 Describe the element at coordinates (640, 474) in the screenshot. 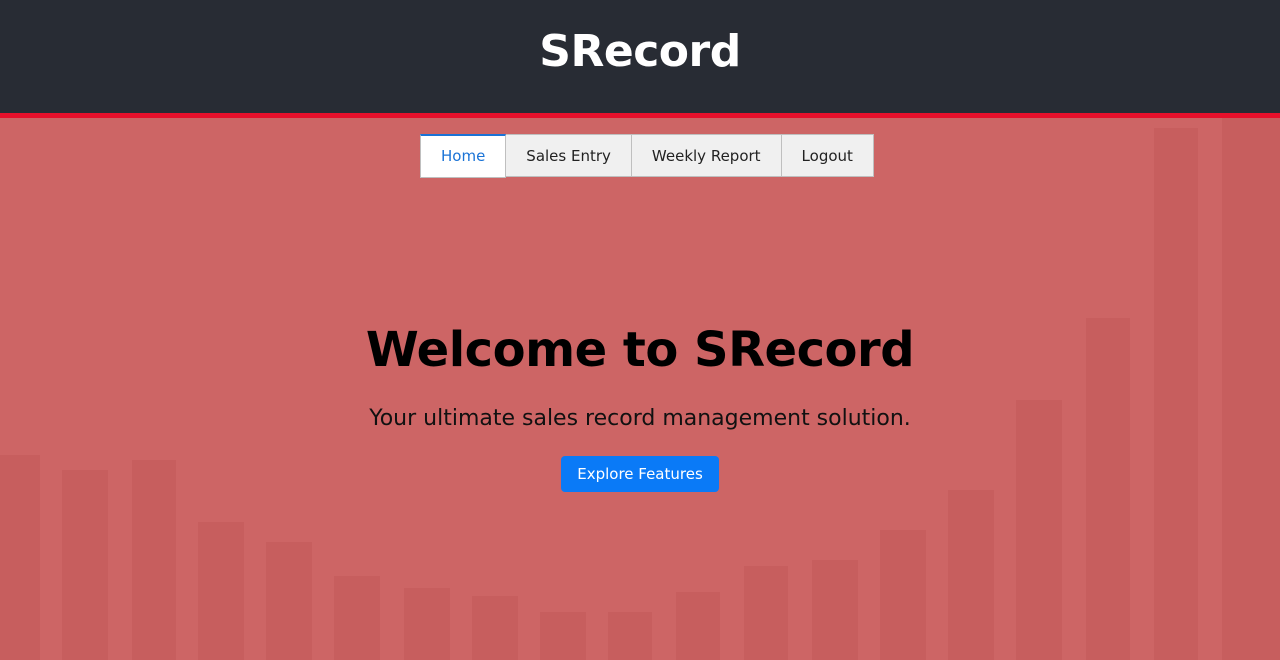

I see `explore-features-button: Explore Features` at that location.